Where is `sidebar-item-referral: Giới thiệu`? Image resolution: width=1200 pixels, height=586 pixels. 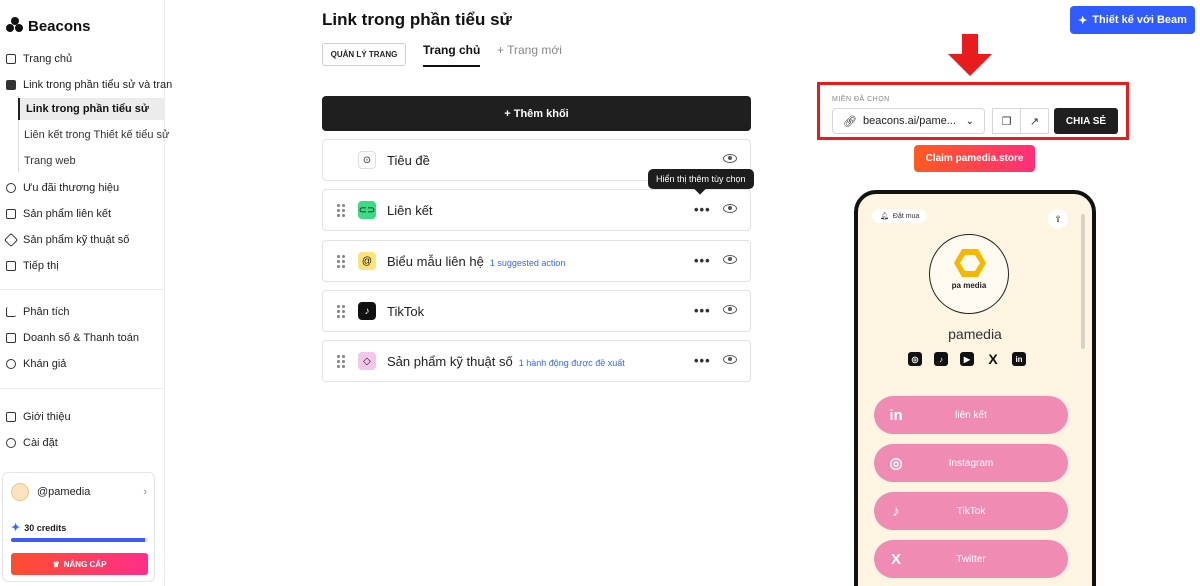
sidebar-item-referral: Giới thiệu is located at coordinates (38, 417).